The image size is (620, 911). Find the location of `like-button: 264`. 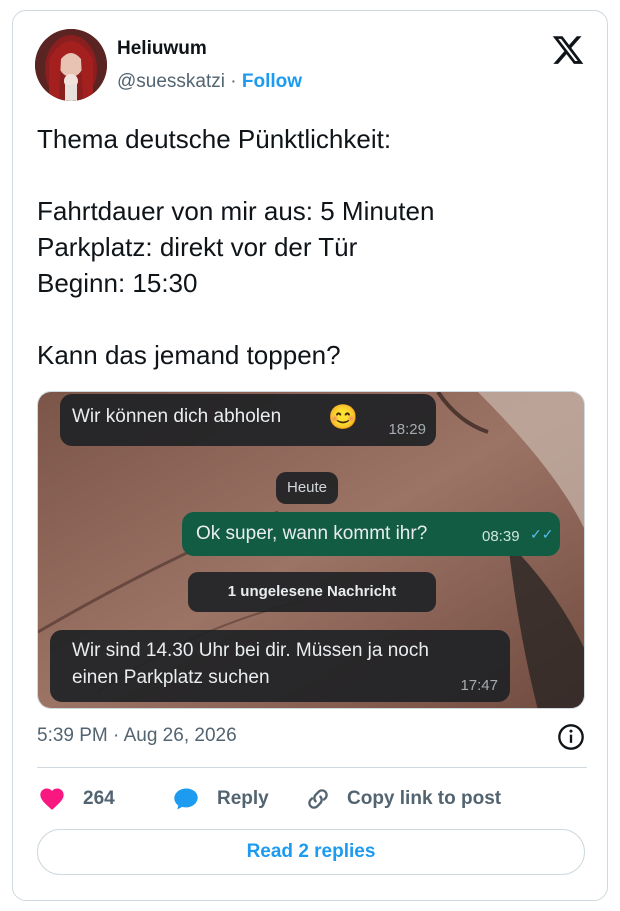

like-button: 264 is located at coordinates (76, 799).